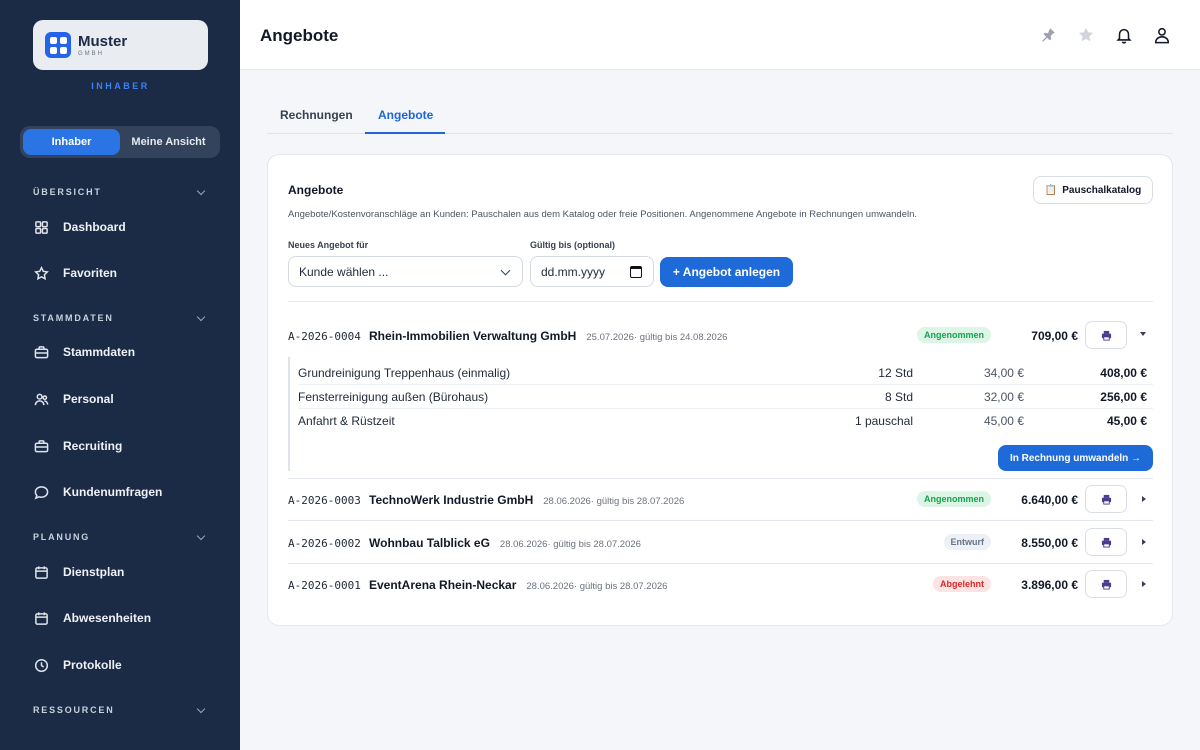 Image resolution: width=1200 pixels, height=750 pixels. Describe the element at coordinates (128, 273) in the screenshot. I see `sidebar-item-favoriten: Favoriten` at that location.